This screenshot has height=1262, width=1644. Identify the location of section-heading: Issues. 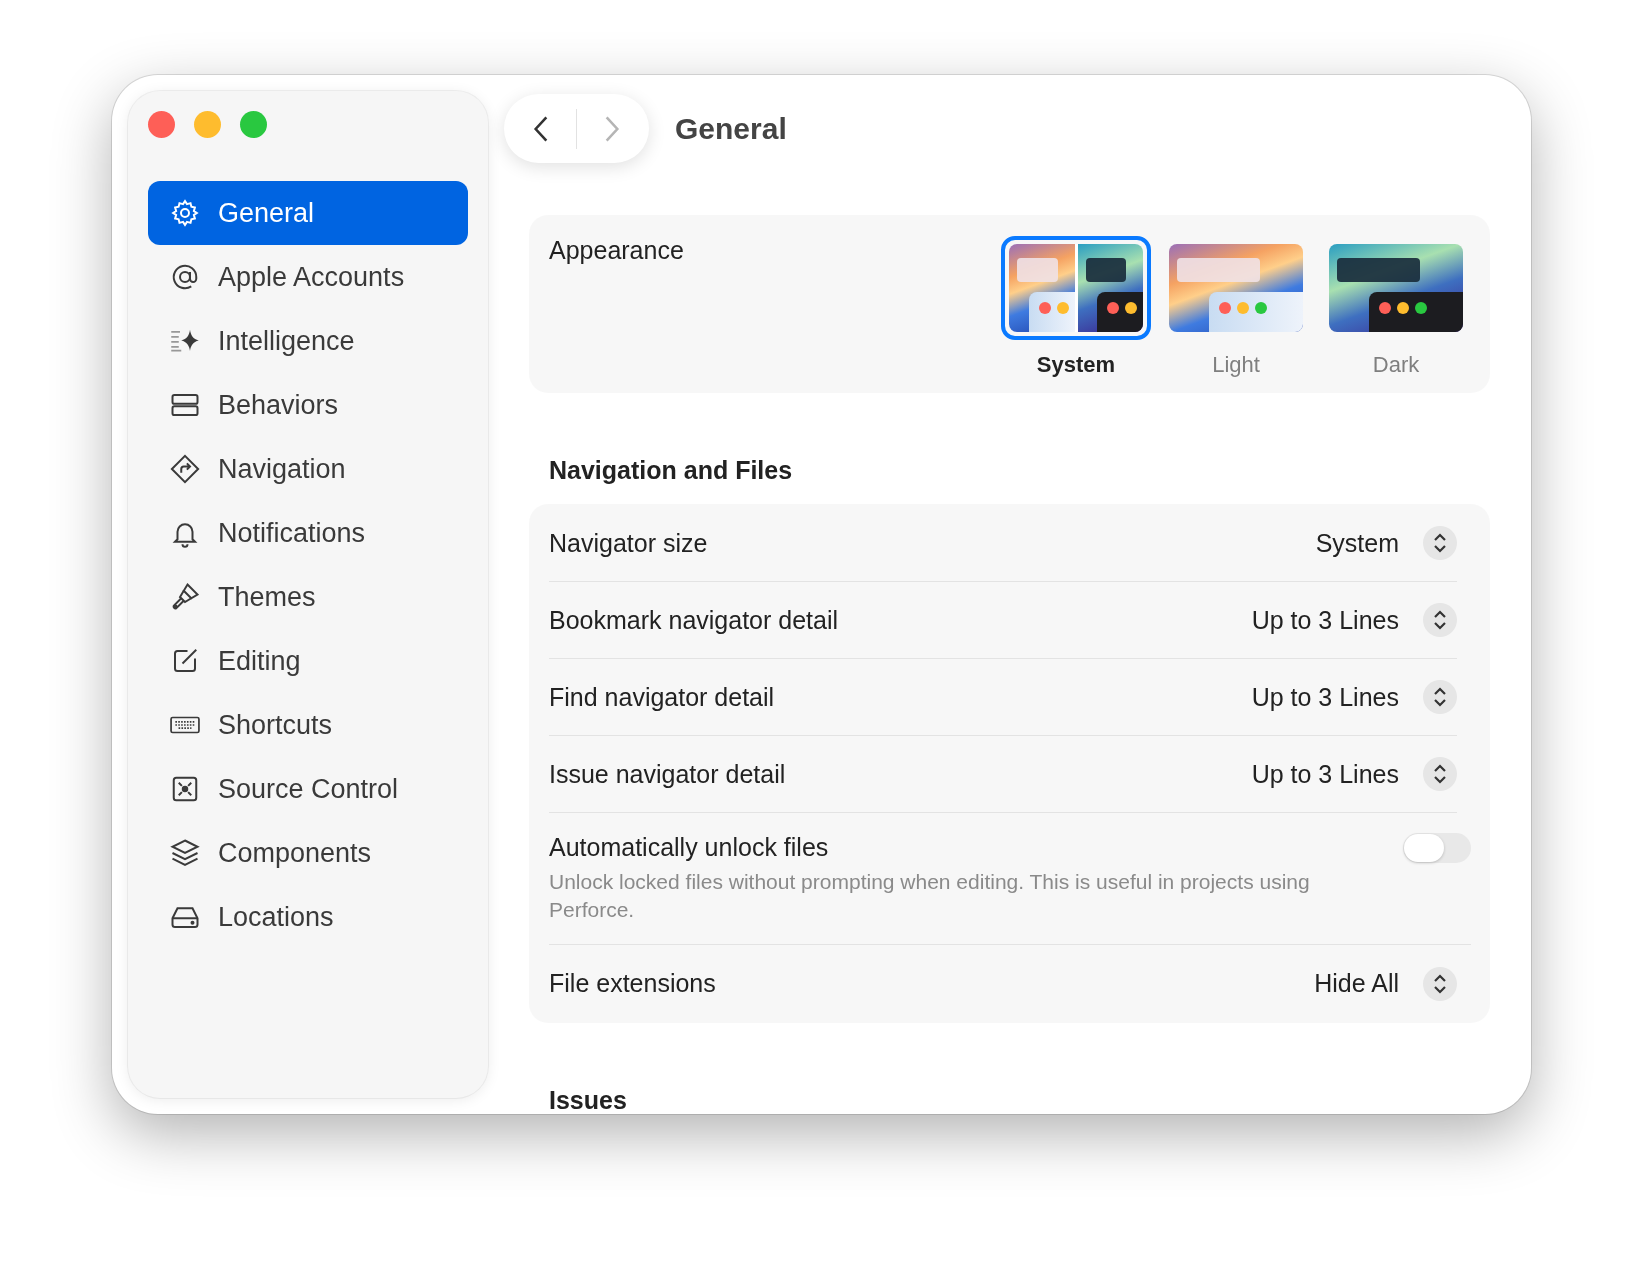
(588, 1100).